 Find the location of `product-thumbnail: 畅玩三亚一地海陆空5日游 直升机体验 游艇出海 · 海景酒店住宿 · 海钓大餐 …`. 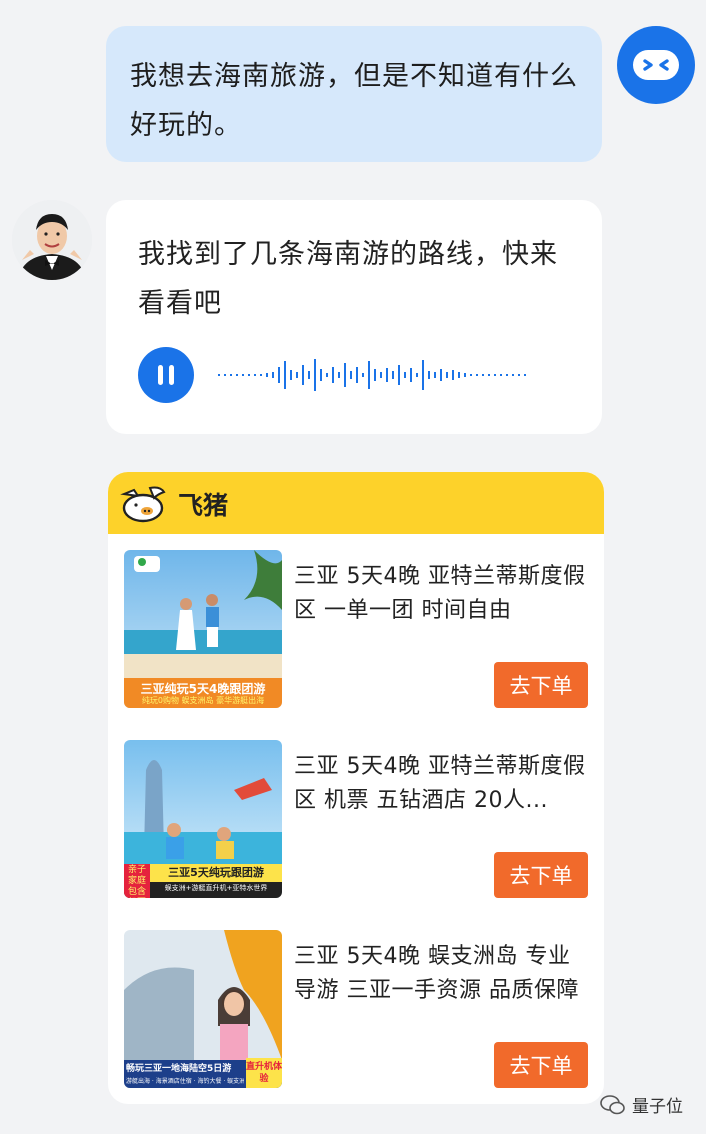

product-thumbnail: 畅玩三亚一地海陆空5日游 直升机体验 游艇出海 · 海景酒店住宿 · 海钓大餐 … is located at coordinates (203, 1009).